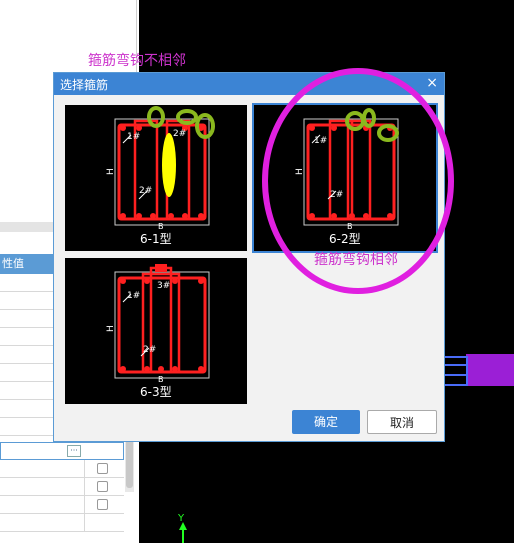 The width and height of the screenshot is (514, 543). What do you see at coordinates (74, 451) in the screenshot?
I see `ellipsis-button: ···` at bounding box center [74, 451].